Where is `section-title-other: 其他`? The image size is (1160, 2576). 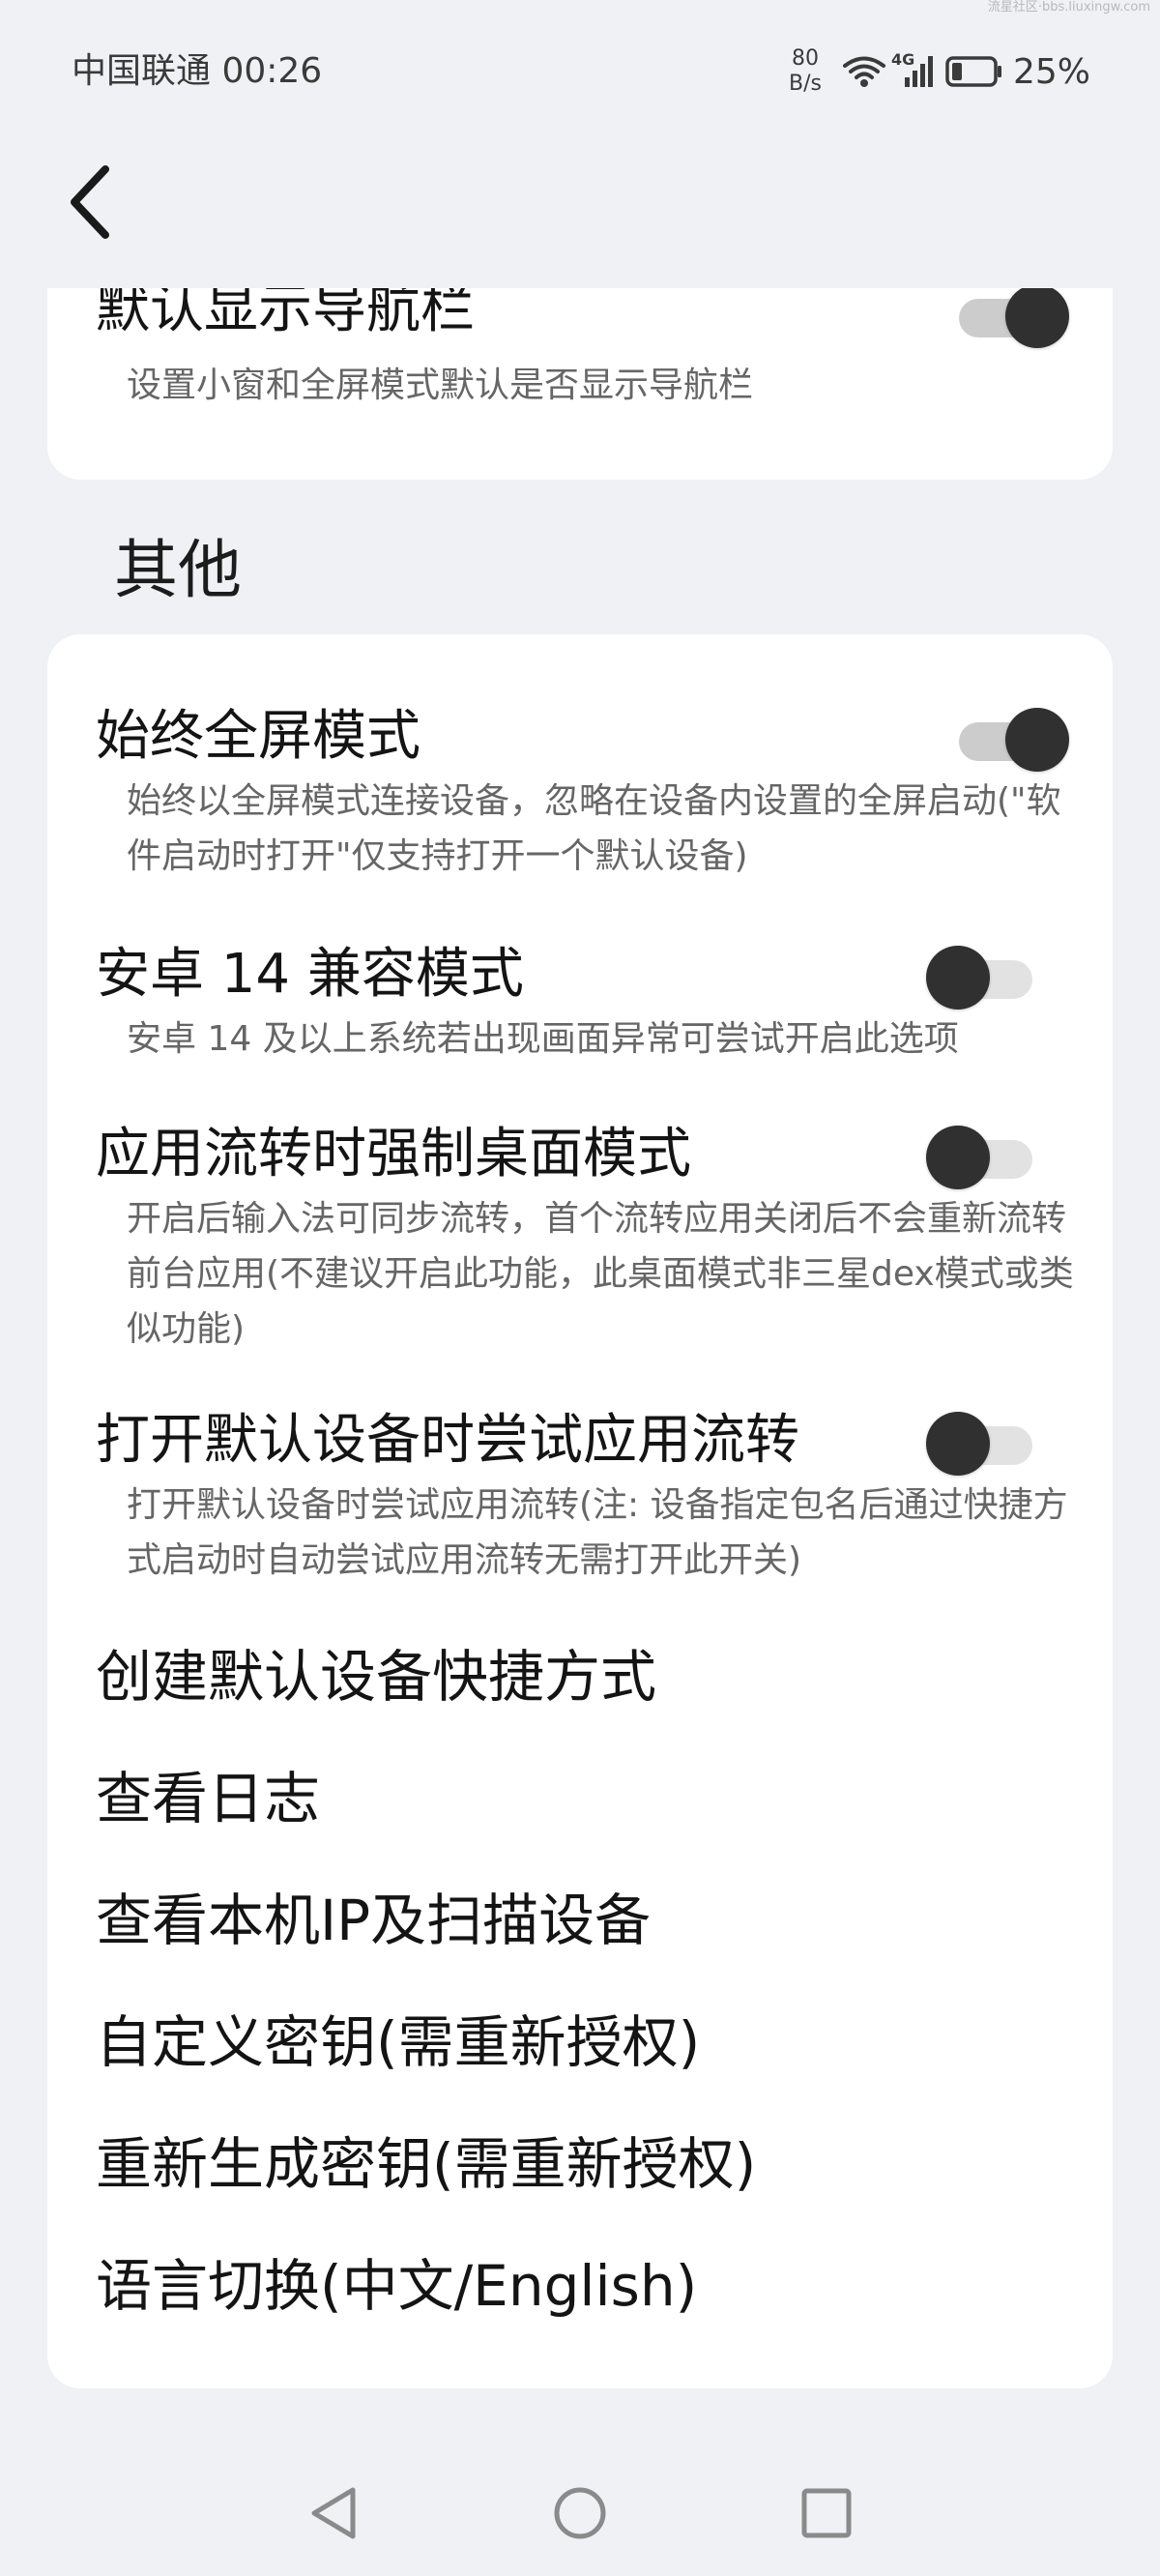
section-title-other: 其他 is located at coordinates (178, 570).